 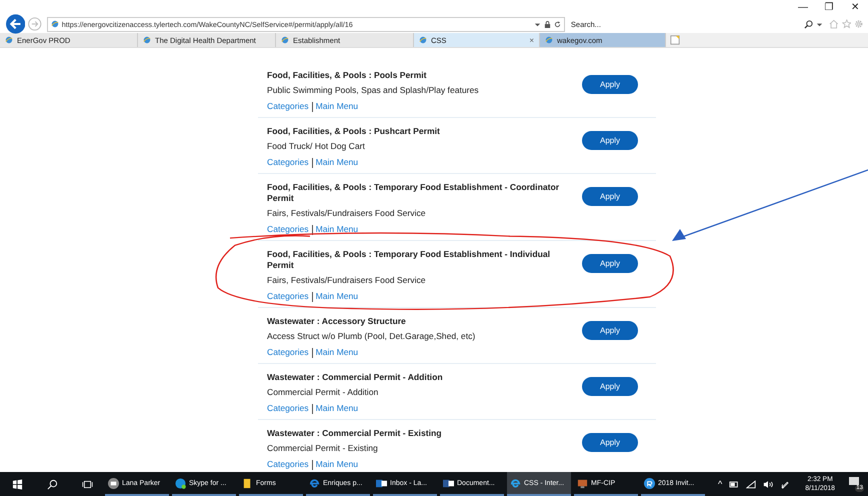 What do you see at coordinates (323, 448) in the screenshot?
I see `permit-description: Commercial Permit - Existing` at bounding box center [323, 448].